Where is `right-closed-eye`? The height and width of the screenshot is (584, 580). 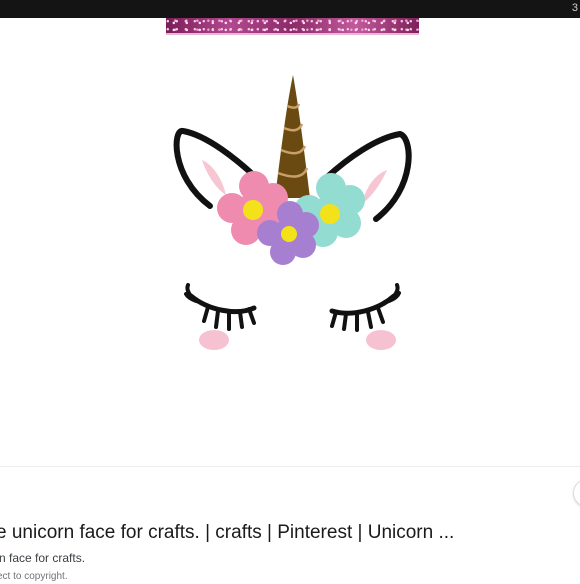
right-closed-eye is located at coordinates (365, 307).